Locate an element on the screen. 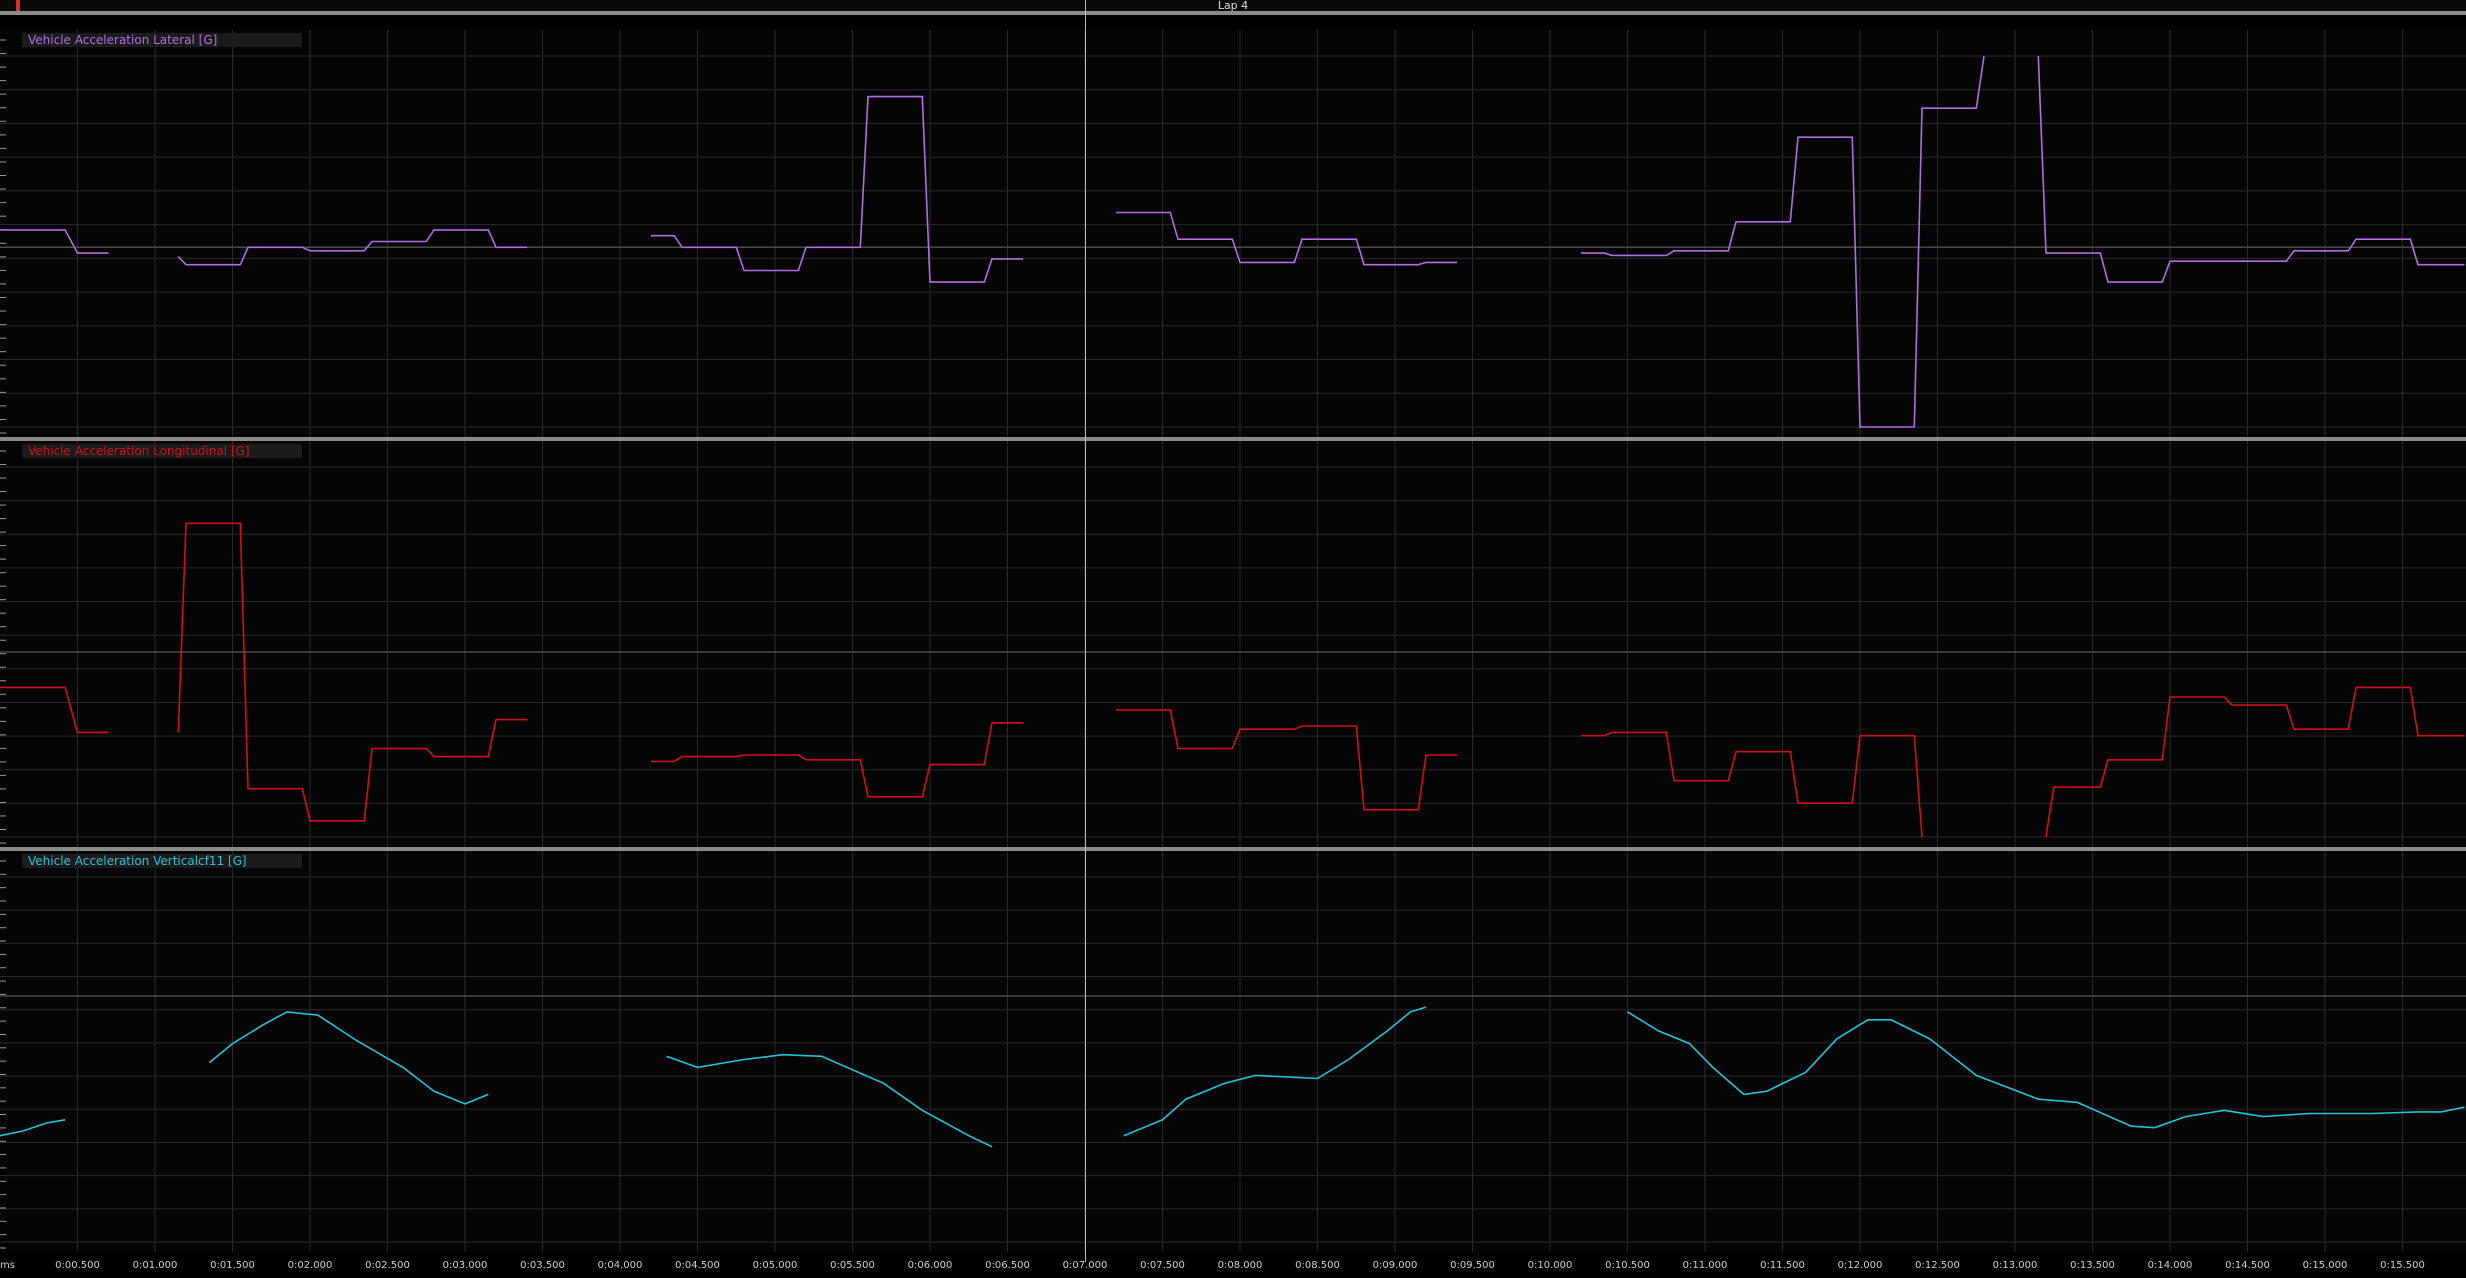 This screenshot has width=2466, height=1278. time-tick-label: 0:01.000 is located at coordinates (155, 1265).